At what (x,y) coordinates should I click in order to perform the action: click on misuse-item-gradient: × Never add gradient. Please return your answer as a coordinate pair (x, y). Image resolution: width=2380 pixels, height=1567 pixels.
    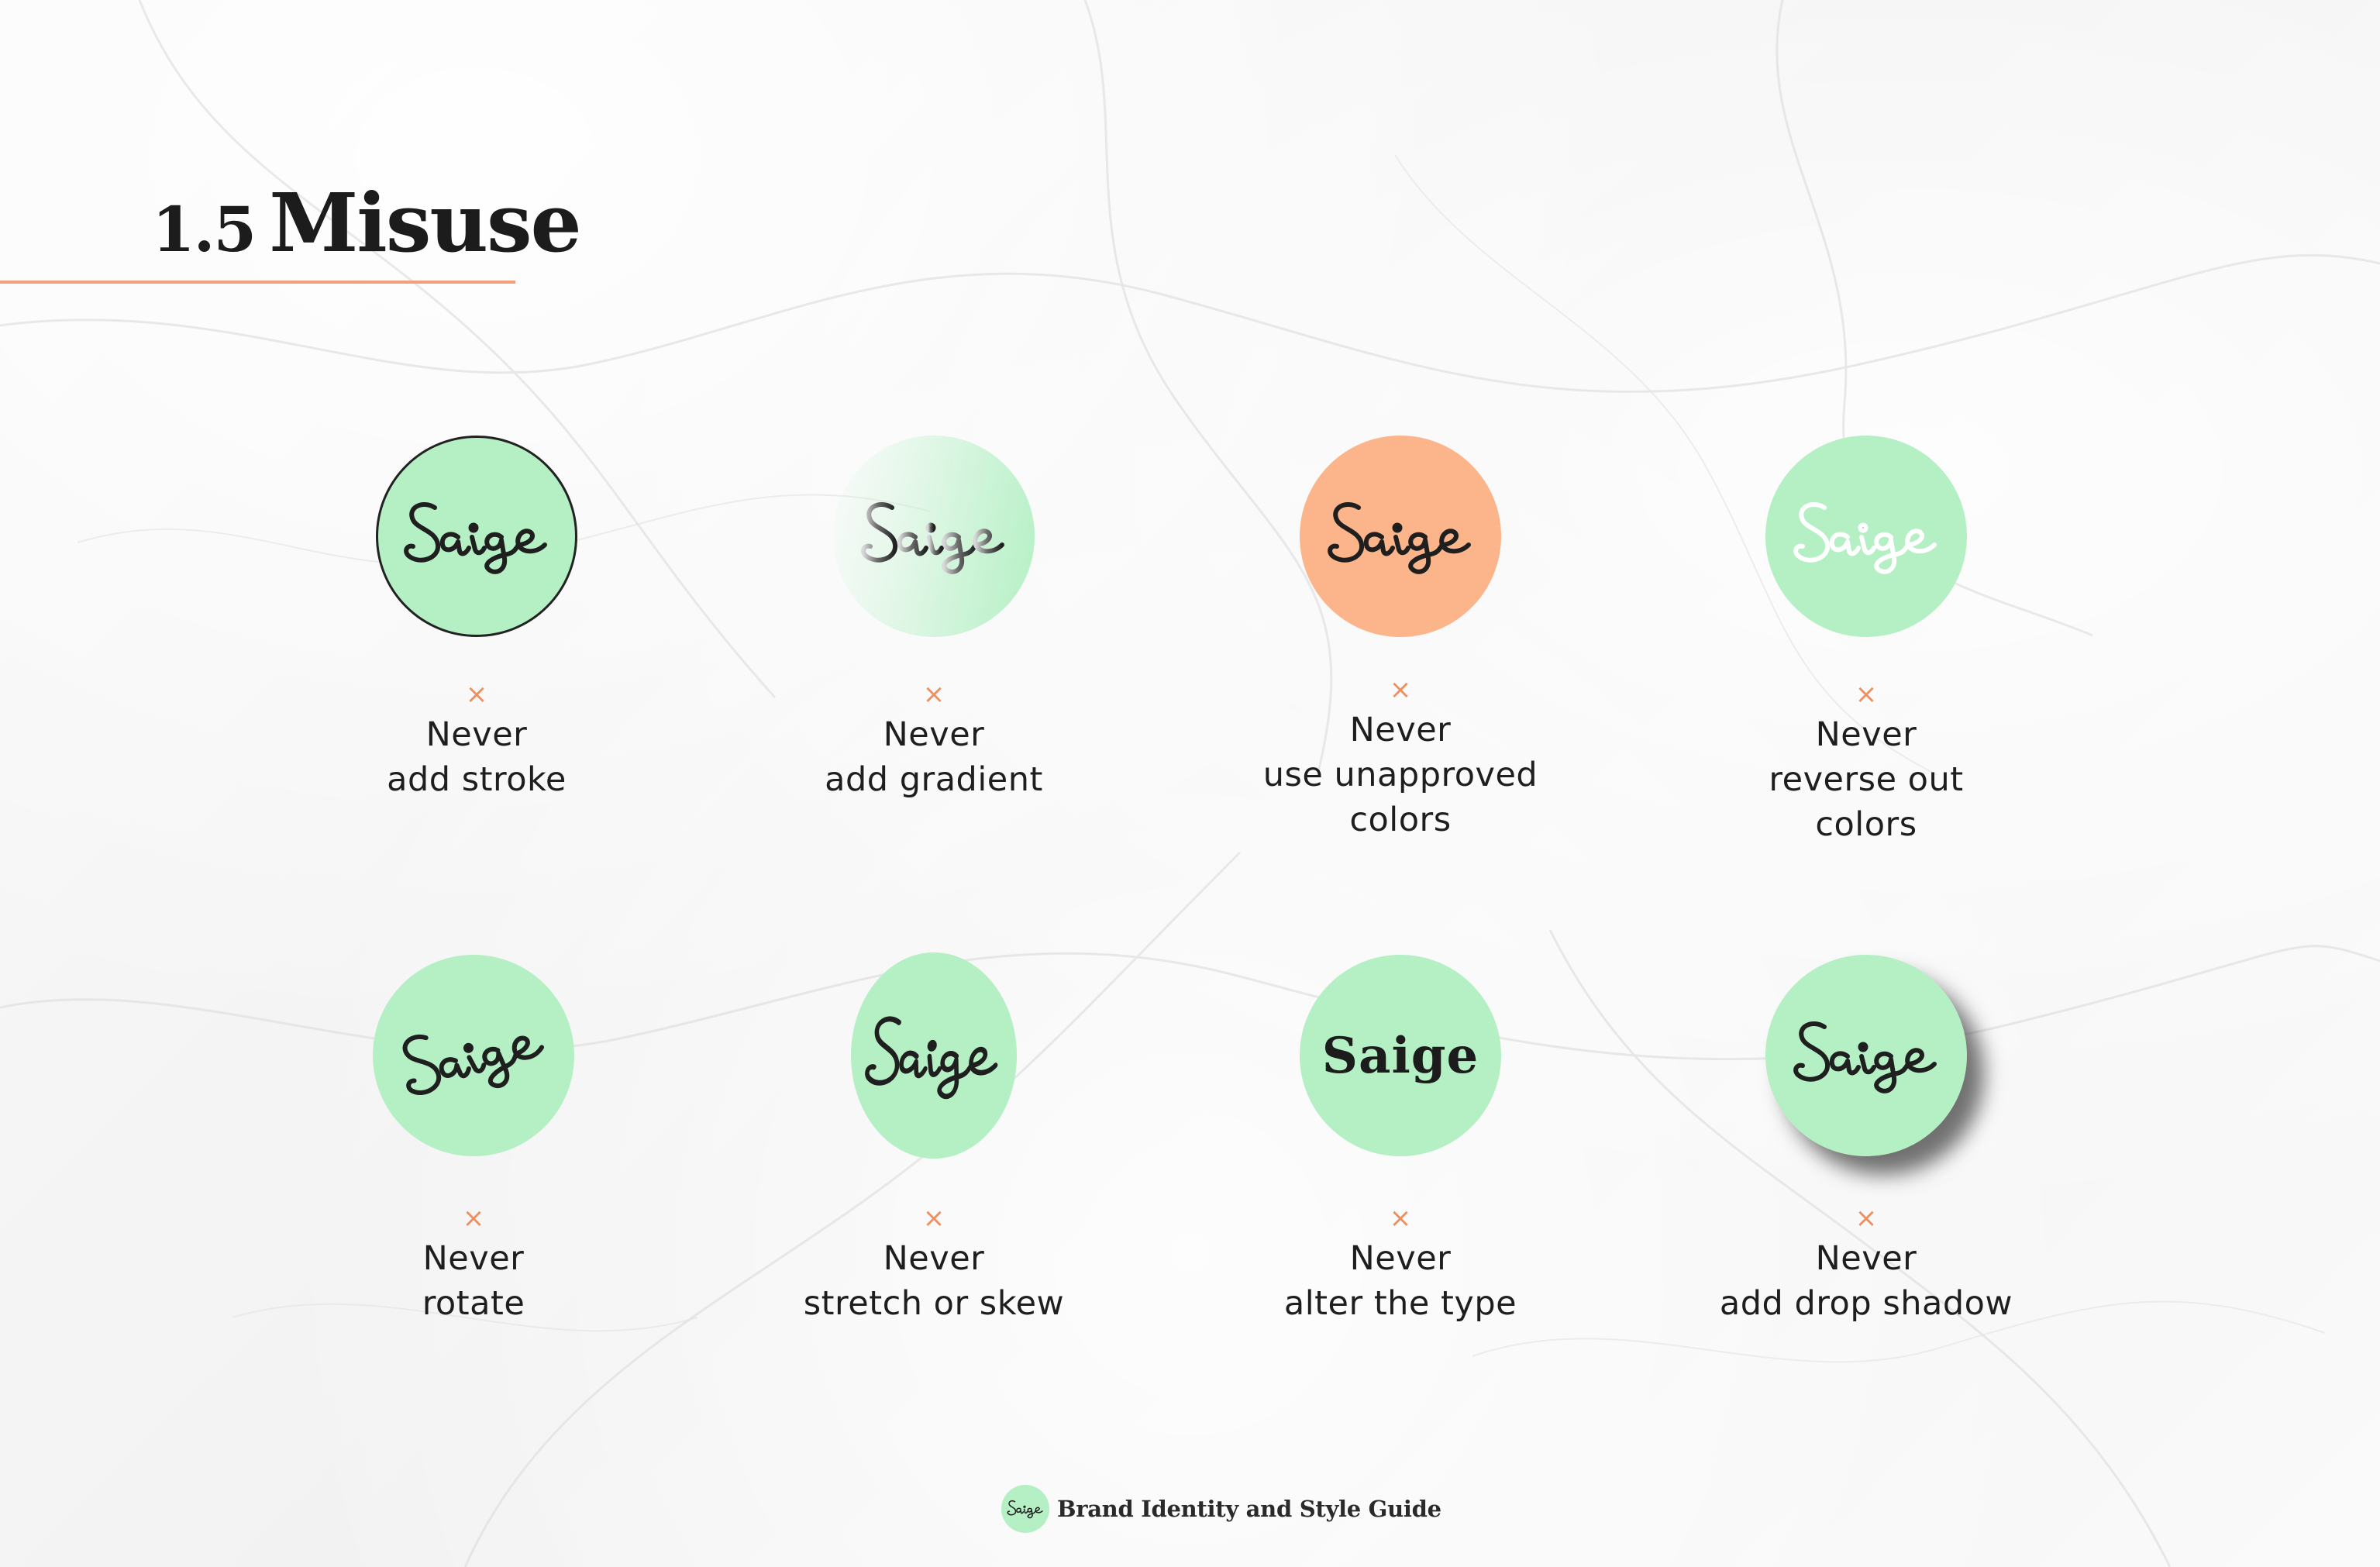
    Looking at the image, I should click on (934, 617).